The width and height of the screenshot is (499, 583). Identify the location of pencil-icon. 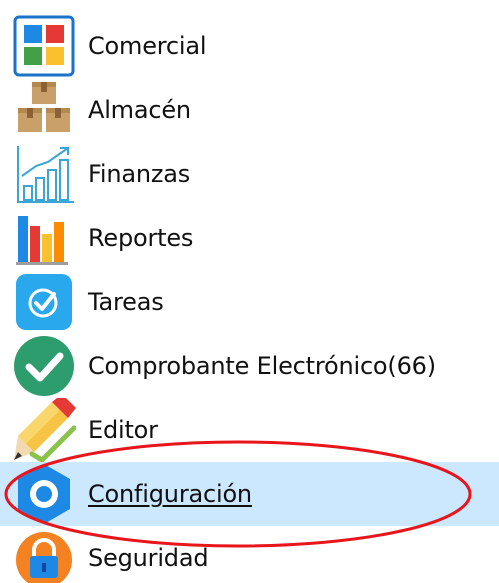
(45, 430).